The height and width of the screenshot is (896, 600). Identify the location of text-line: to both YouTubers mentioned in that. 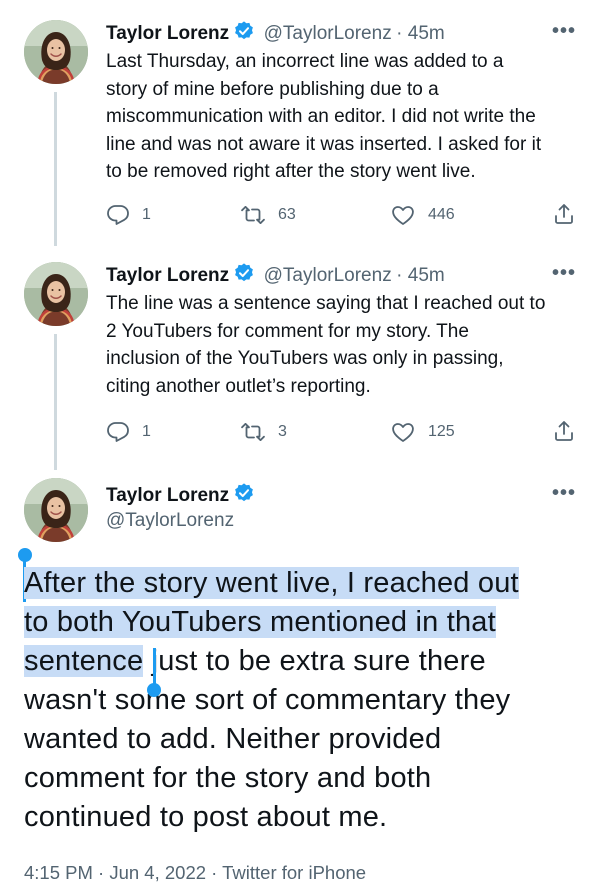
(309, 622).